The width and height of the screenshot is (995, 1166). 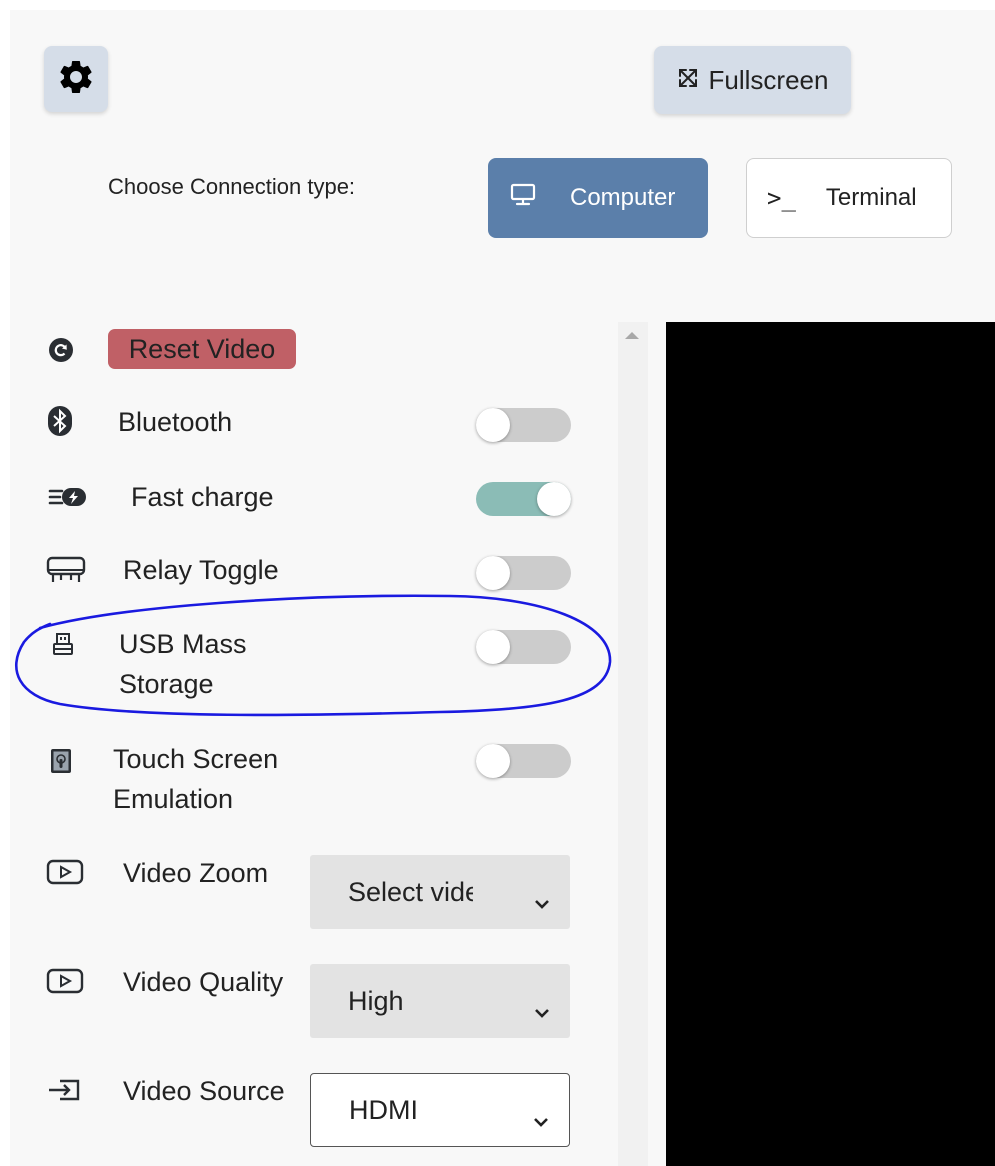 I want to click on video-source-select: HDMI, so click(x=440, y=1110).